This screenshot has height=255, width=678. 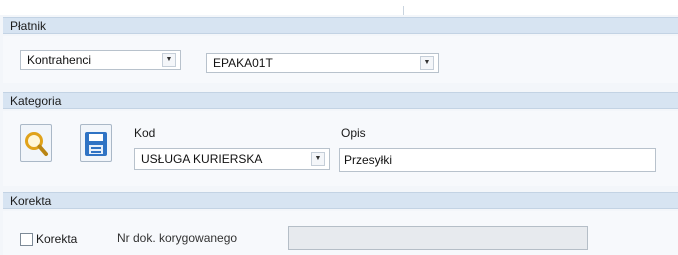 I want to click on payer-type-select: Kontrahenci ▼, so click(x=100, y=60).